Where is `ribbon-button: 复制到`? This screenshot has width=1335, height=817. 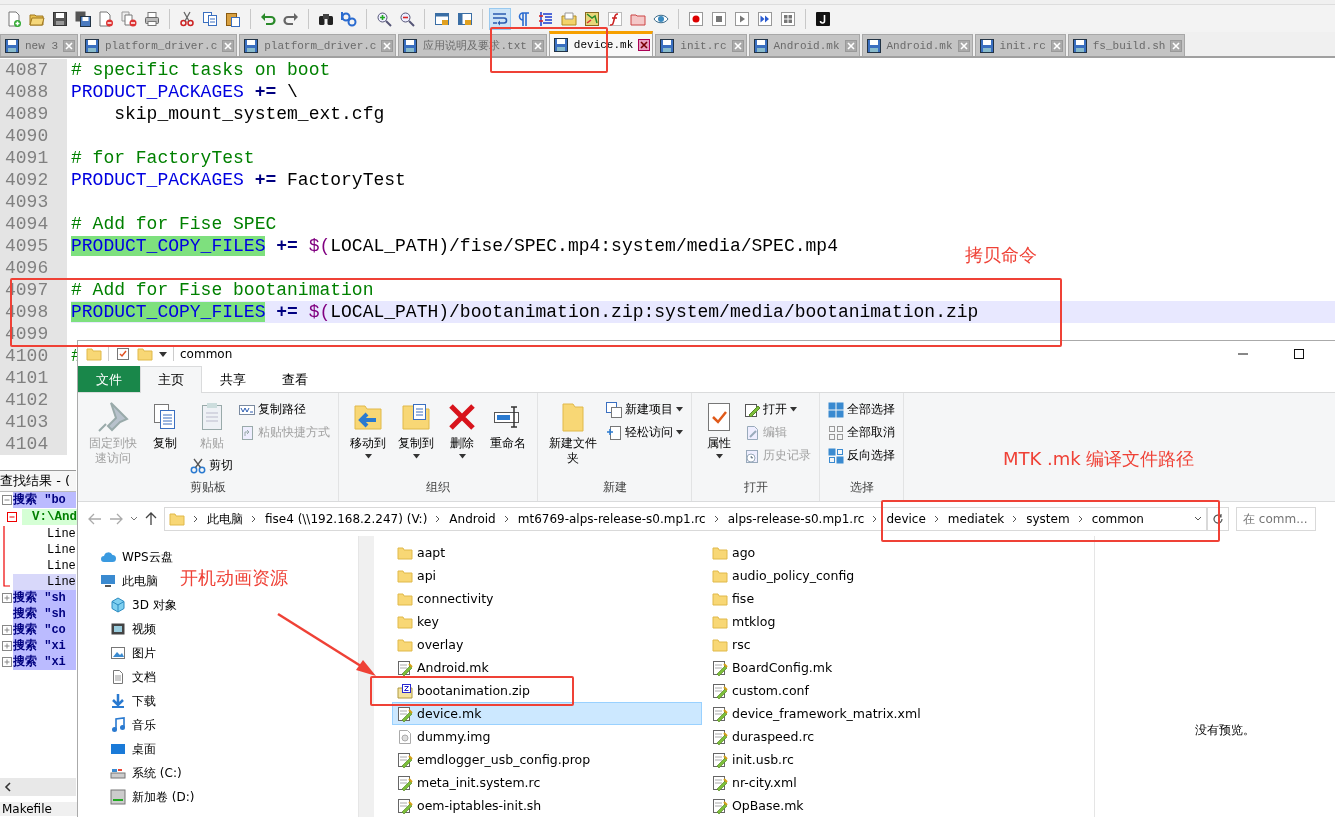
ribbon-button: 复制到 is located at coordinates (416, 430).